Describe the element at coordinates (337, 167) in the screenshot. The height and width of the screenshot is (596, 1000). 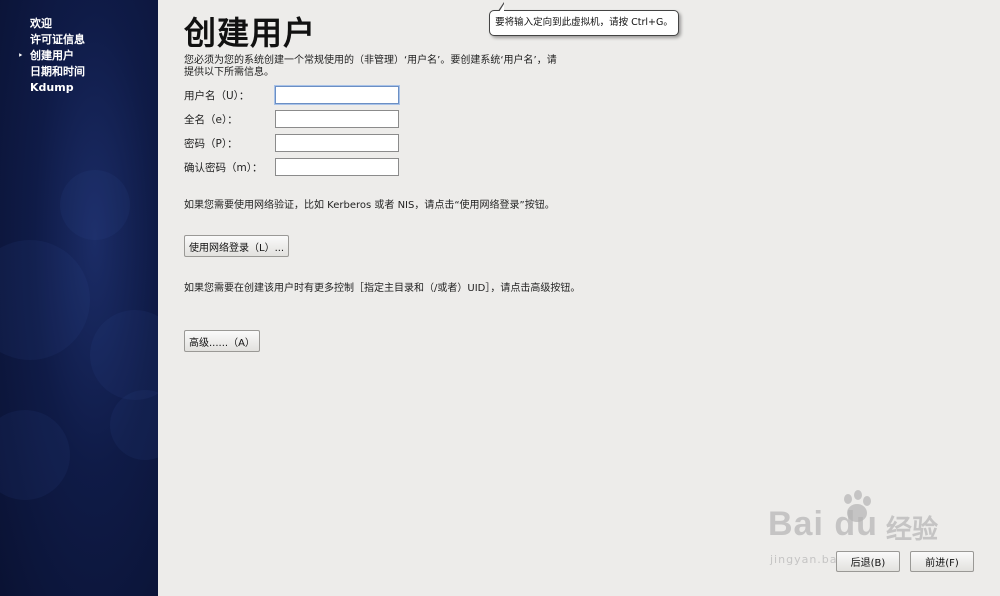
I see `confirm-password-input` at that location.